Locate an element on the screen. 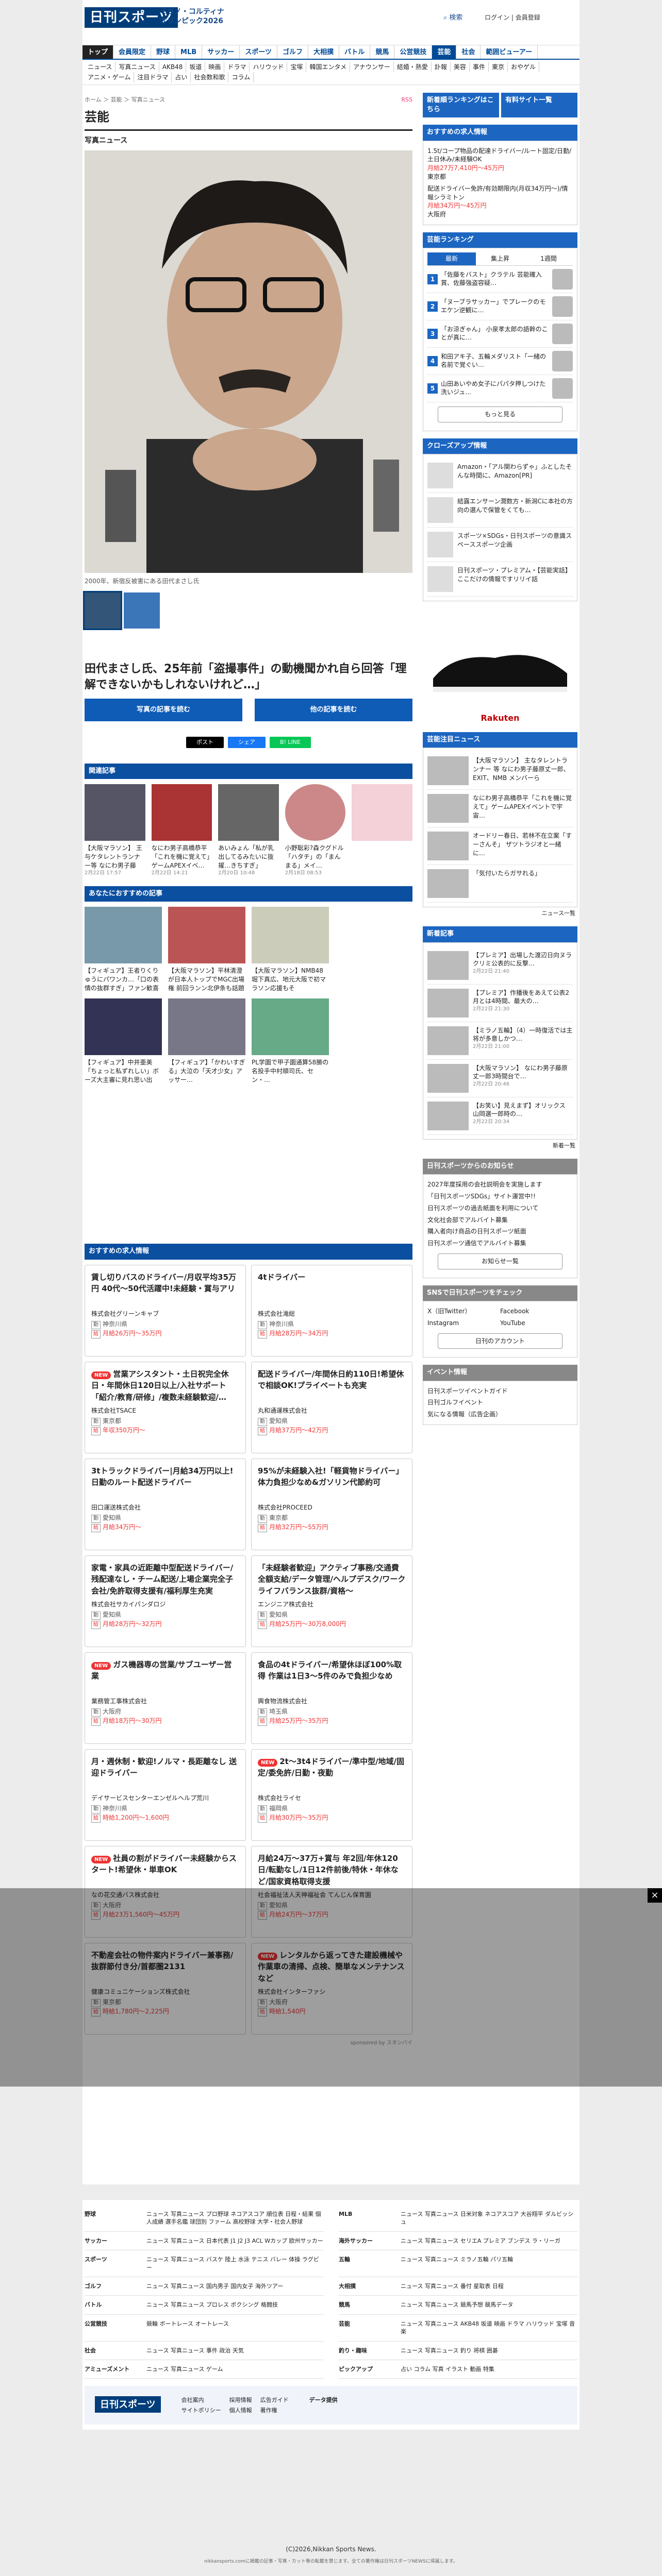 Image resolution: width=662 pixels, height=2576 pixels. nav-item: 公営競技 is located at coordinates (413, 52).